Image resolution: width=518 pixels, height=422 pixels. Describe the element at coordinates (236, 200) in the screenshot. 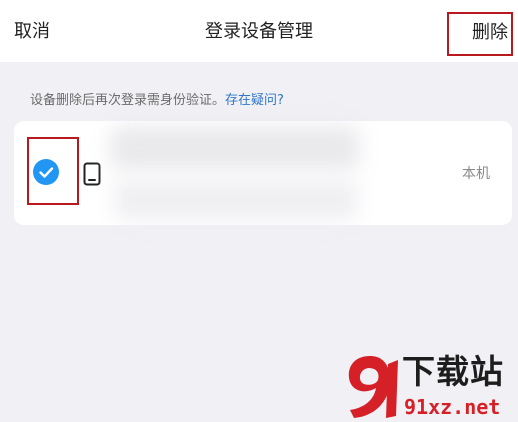

I see `device-info-redacted` at that location.